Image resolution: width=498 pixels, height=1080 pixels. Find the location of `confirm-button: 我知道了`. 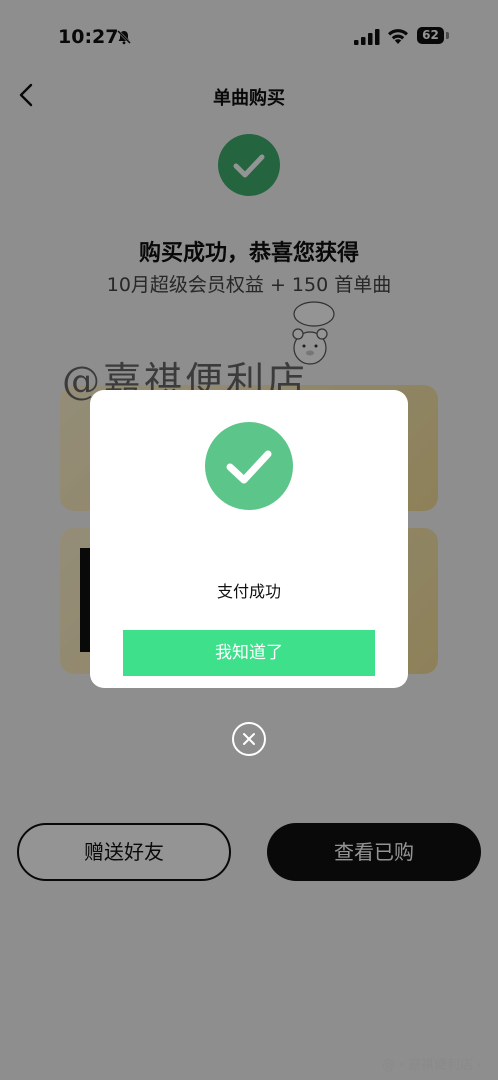

confirm-button: 我知道了 is located at coordinates (249, 653).